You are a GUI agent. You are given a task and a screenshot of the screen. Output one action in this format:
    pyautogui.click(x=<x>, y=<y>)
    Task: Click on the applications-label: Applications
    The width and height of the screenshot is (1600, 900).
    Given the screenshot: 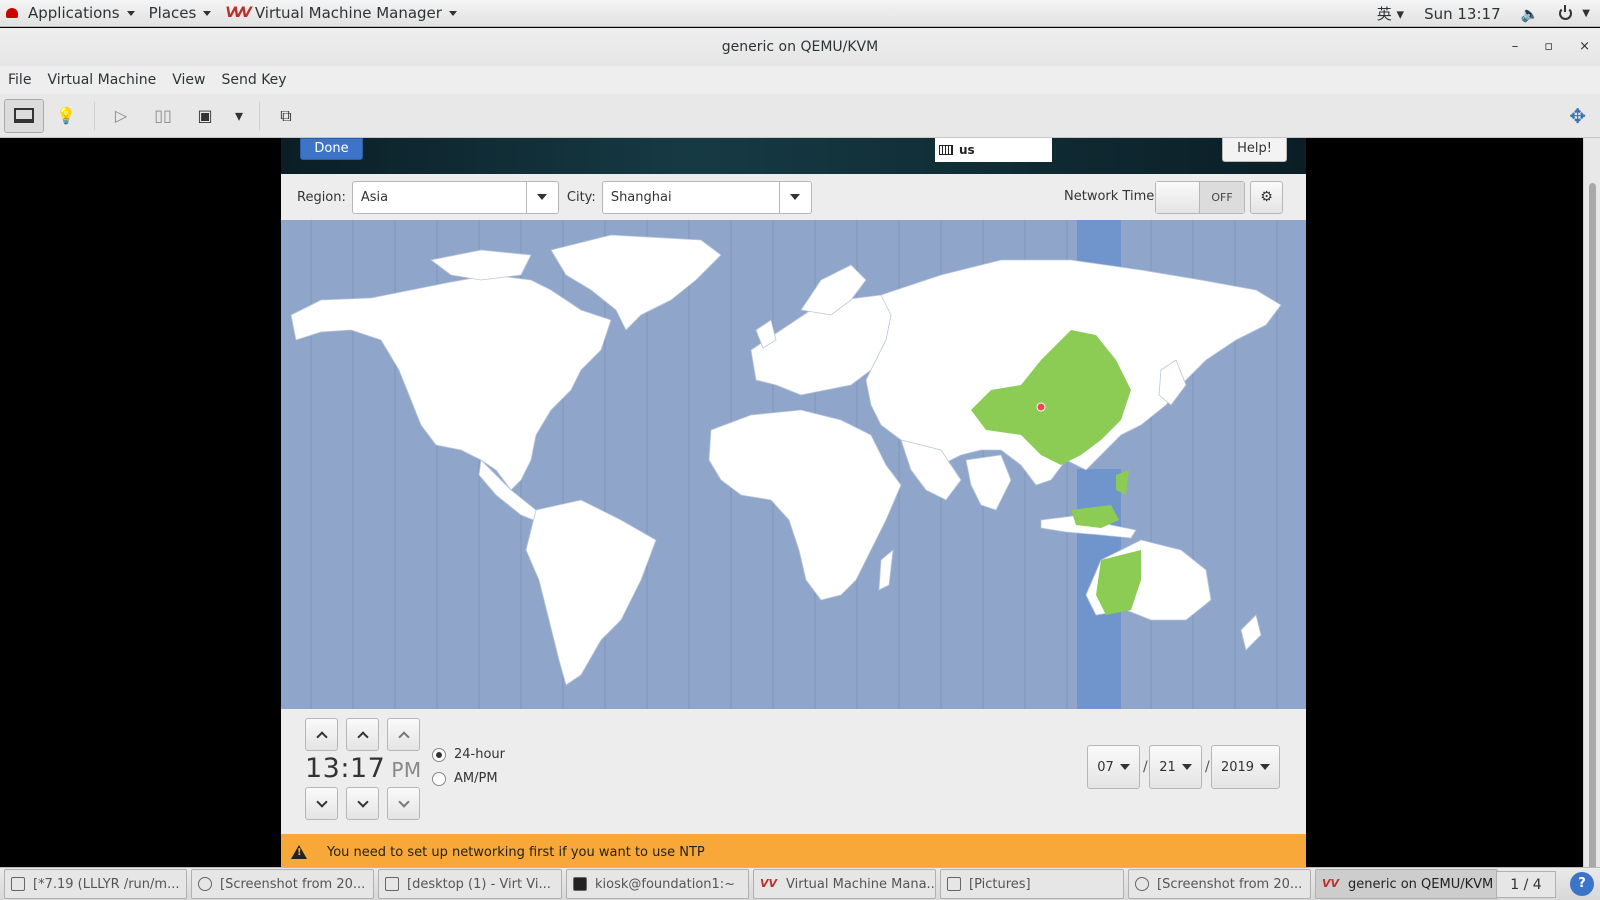 What is the action you would take?
    pyautogui.click(x=74, y=13)
    